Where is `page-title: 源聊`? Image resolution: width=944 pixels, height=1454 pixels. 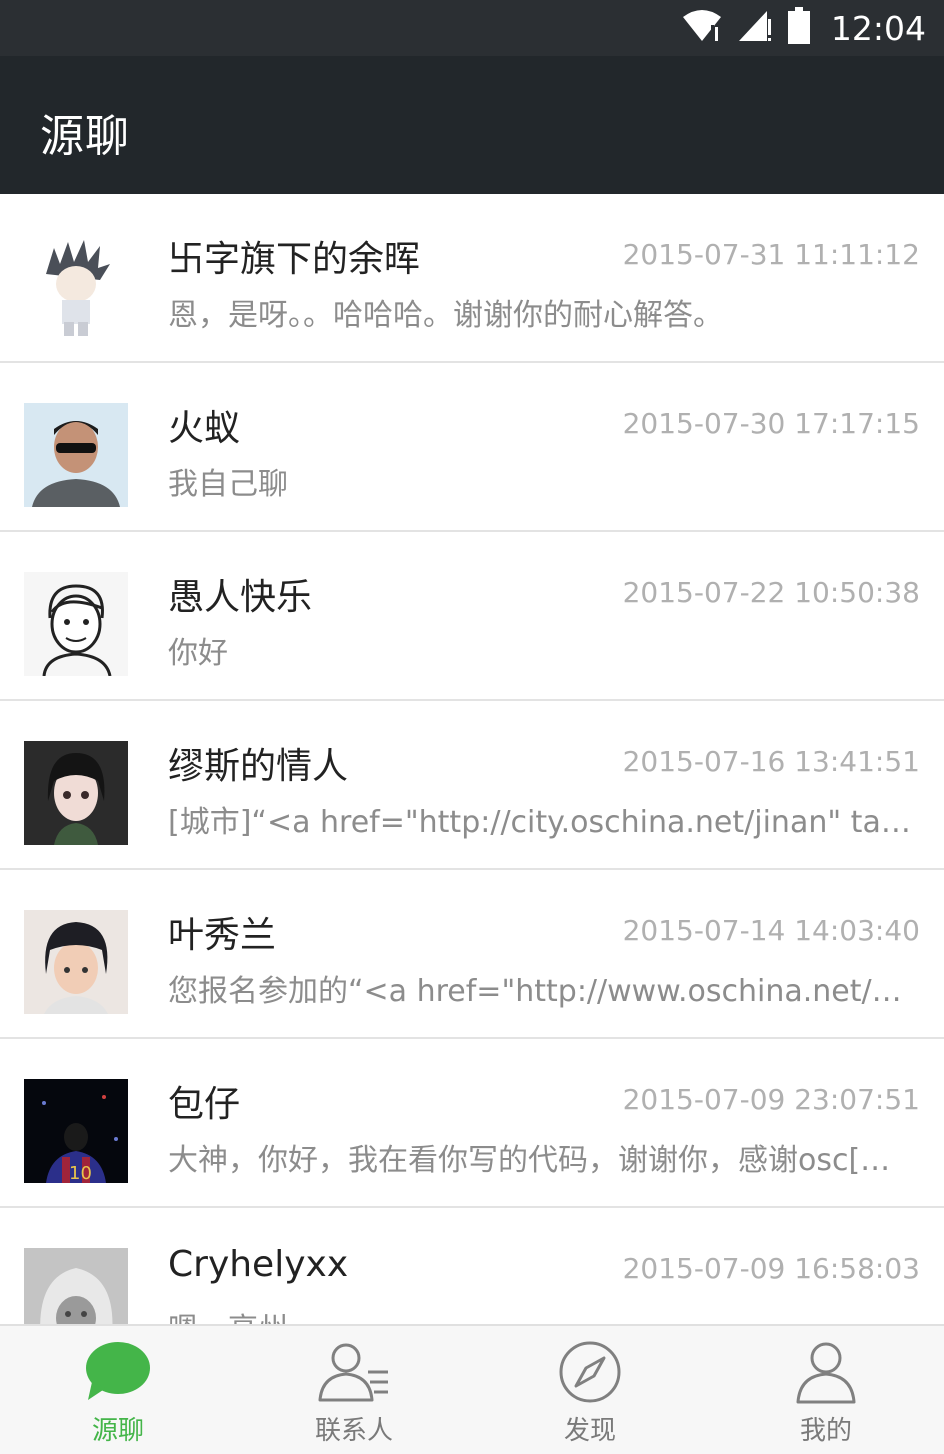
page-title: 源聊 is located at coordinates (85, 136).